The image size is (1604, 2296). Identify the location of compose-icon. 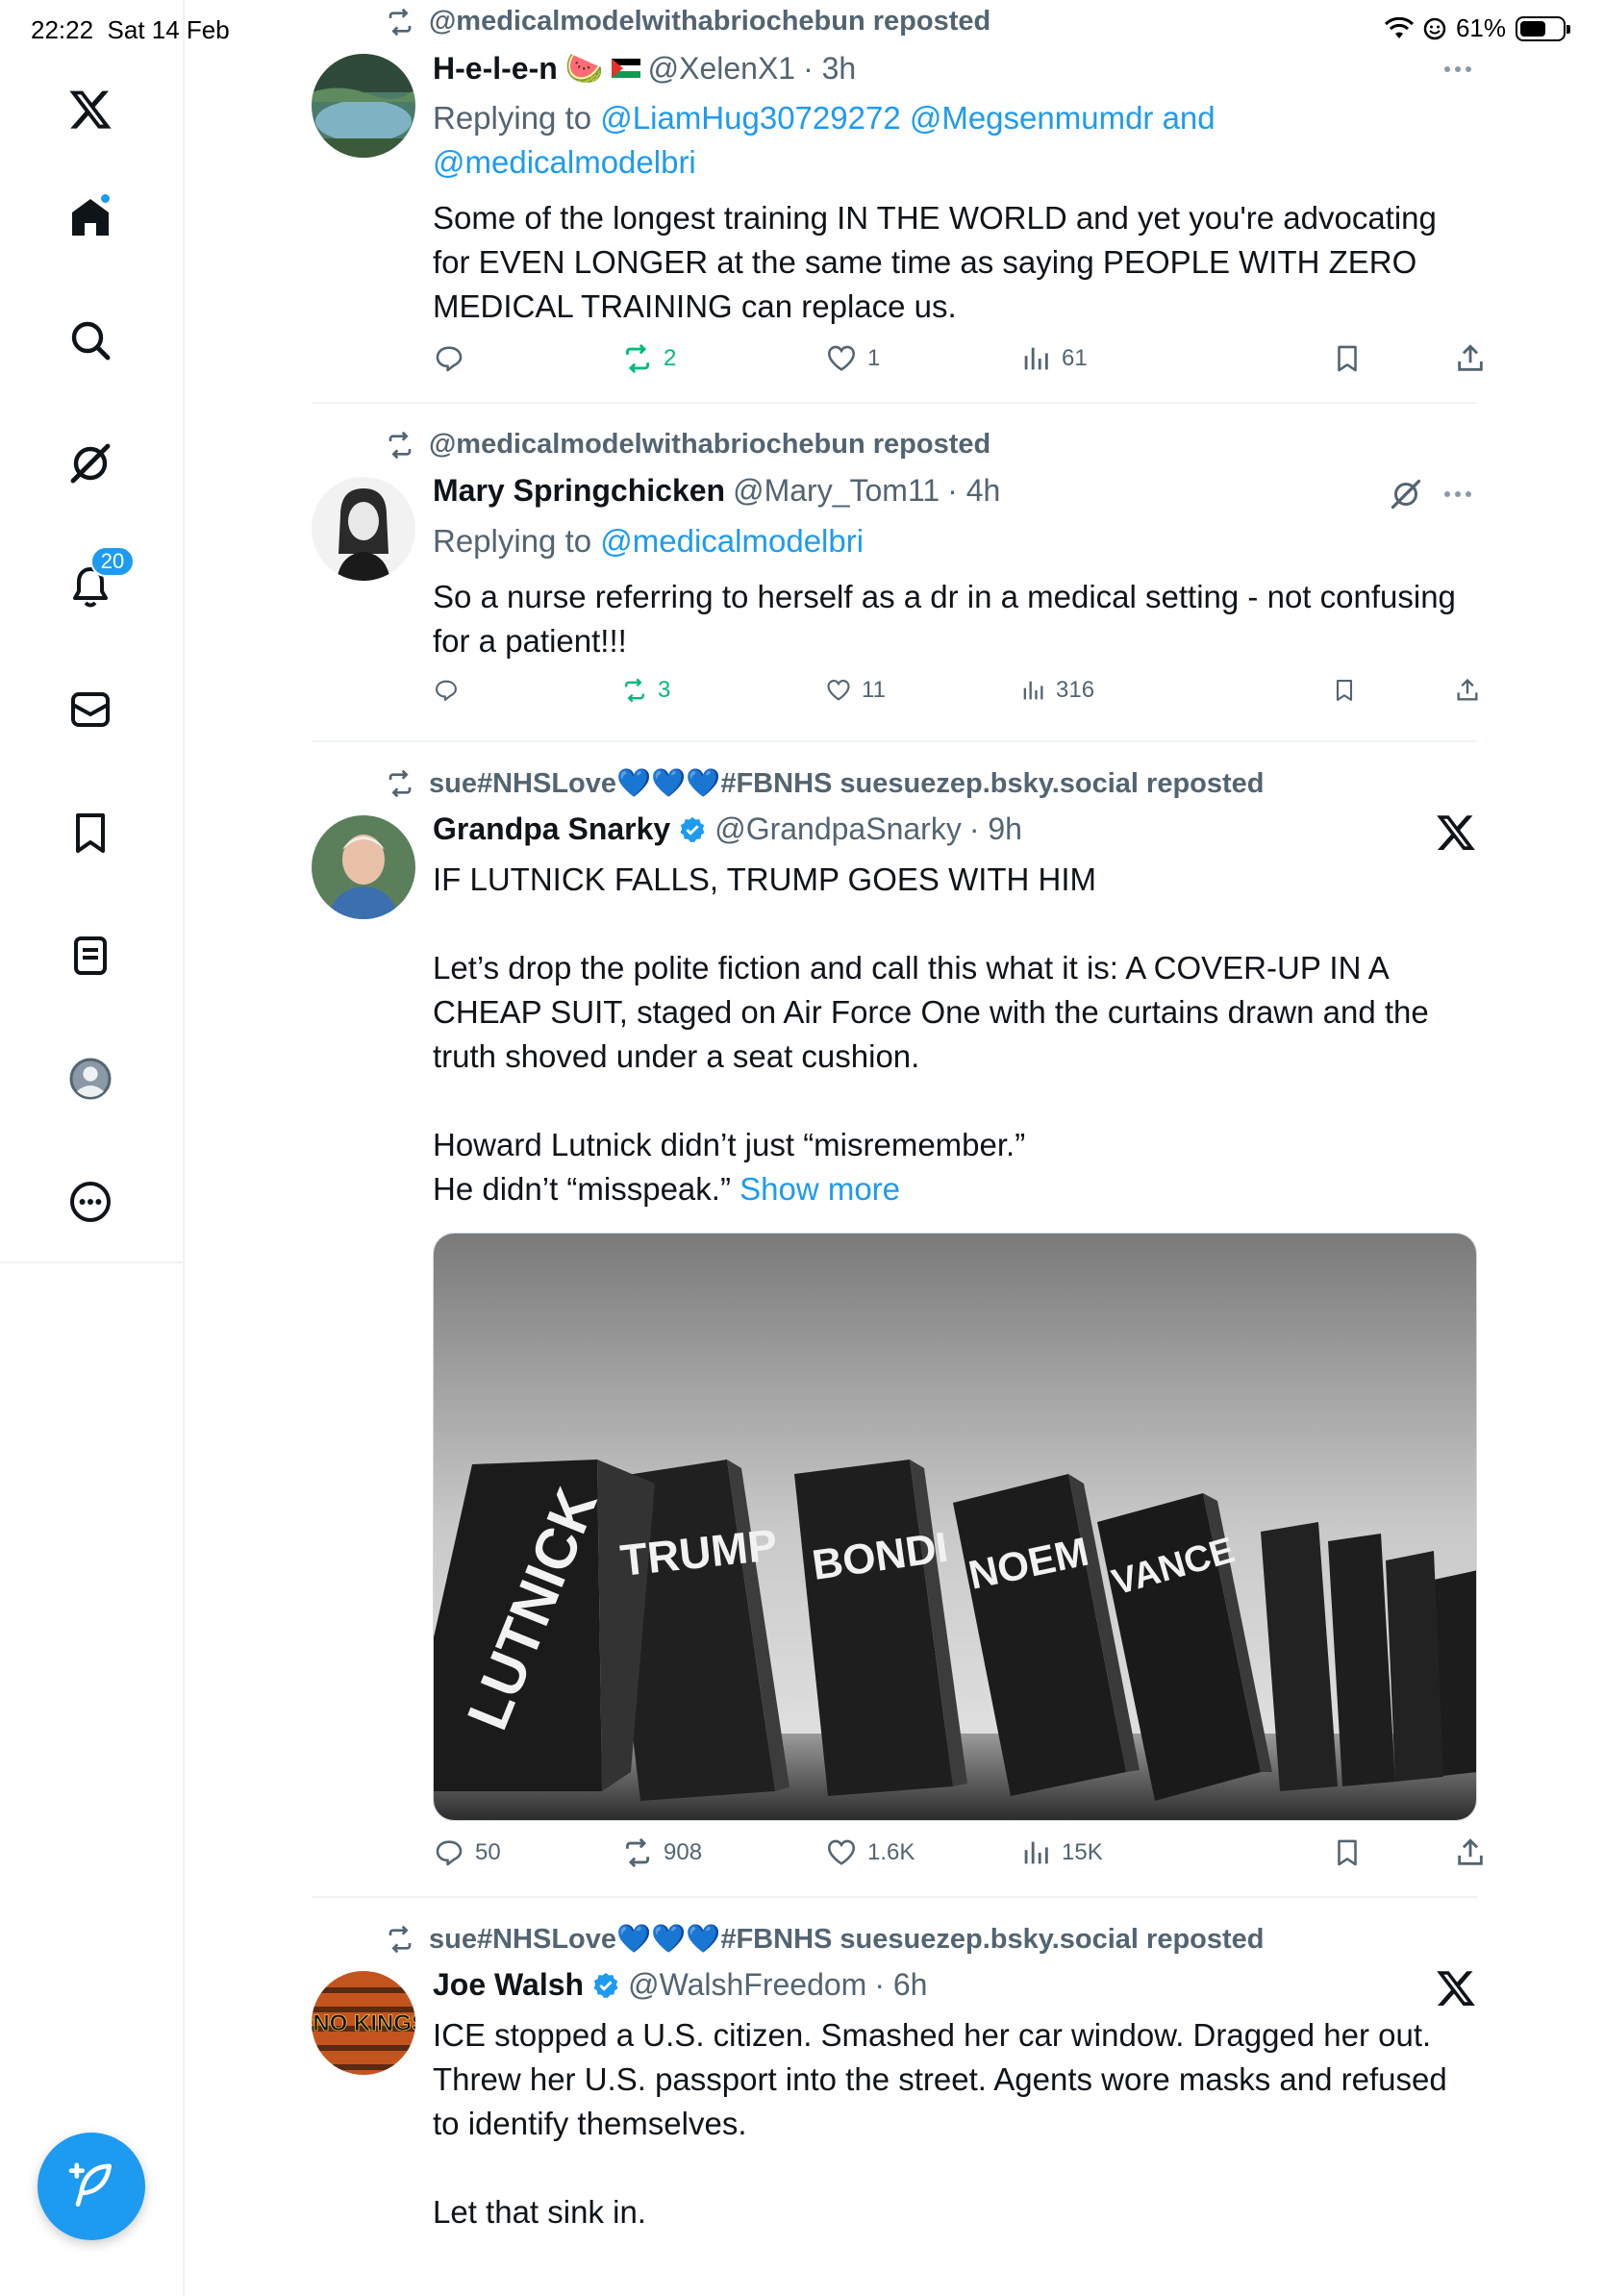
(90, 2184).